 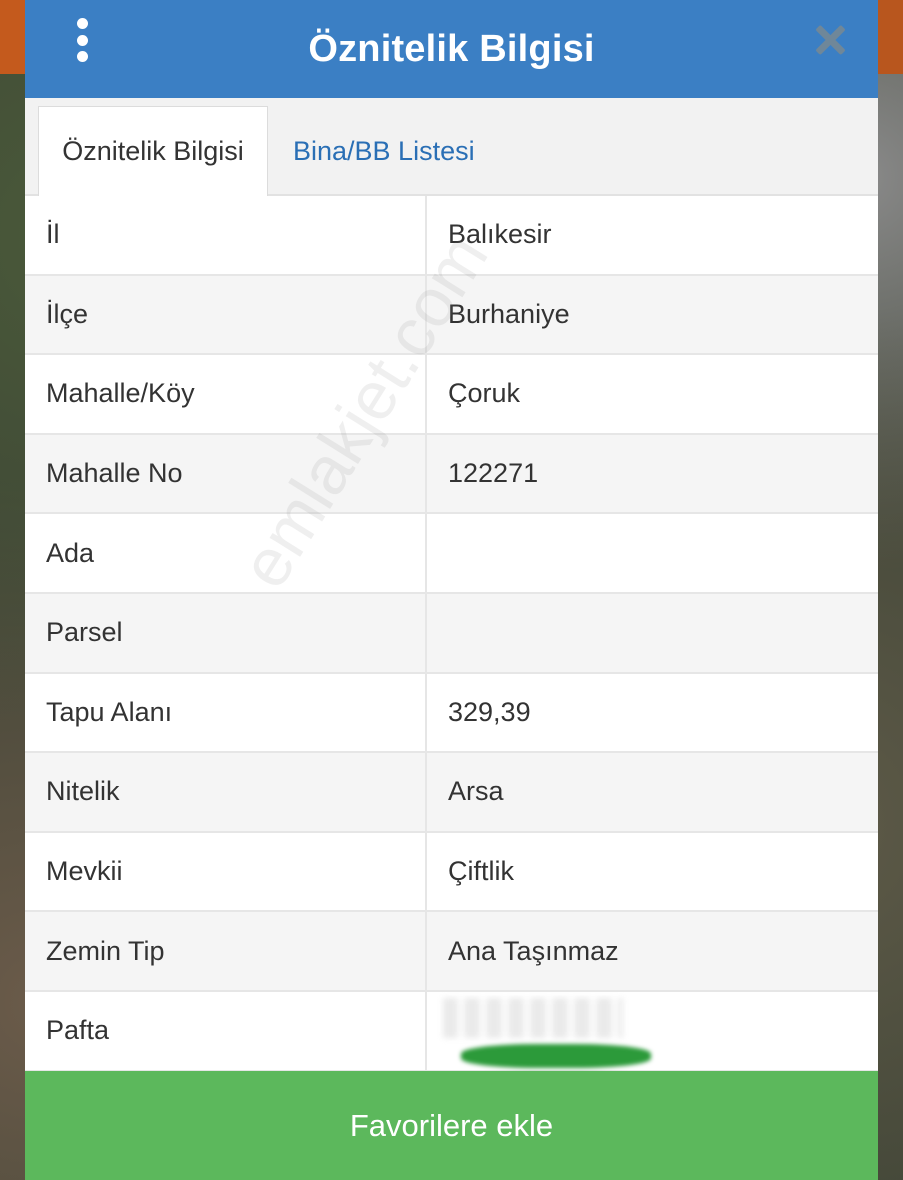 I want to click on table-row: Parsel, so click(x=451, y=633).